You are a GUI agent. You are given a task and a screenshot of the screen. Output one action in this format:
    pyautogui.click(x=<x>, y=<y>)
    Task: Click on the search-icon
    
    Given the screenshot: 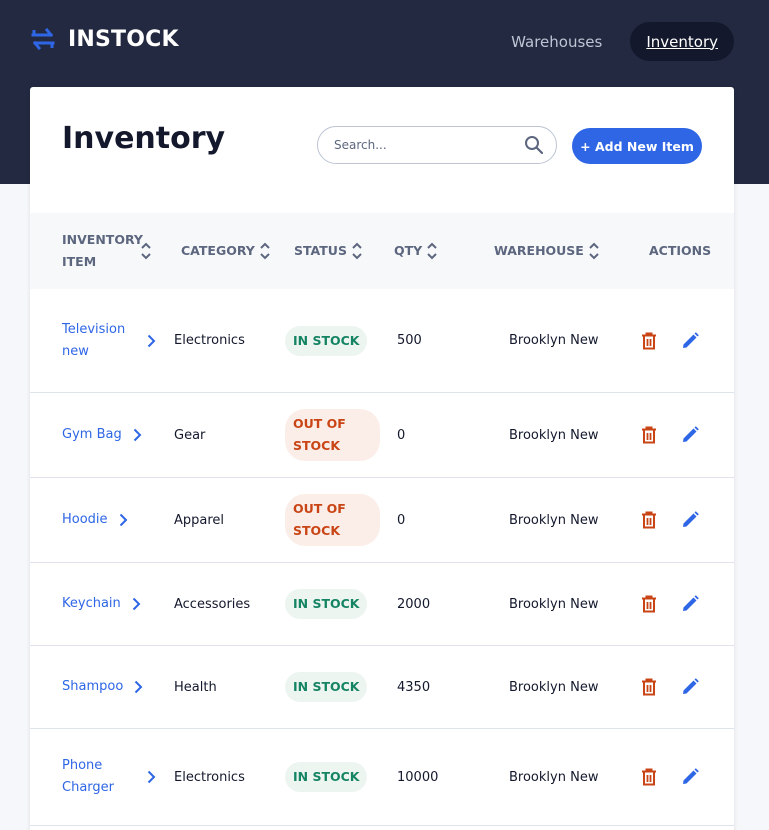 What is the action you would take?
    pyautogui.click(x=534, y=145)
    